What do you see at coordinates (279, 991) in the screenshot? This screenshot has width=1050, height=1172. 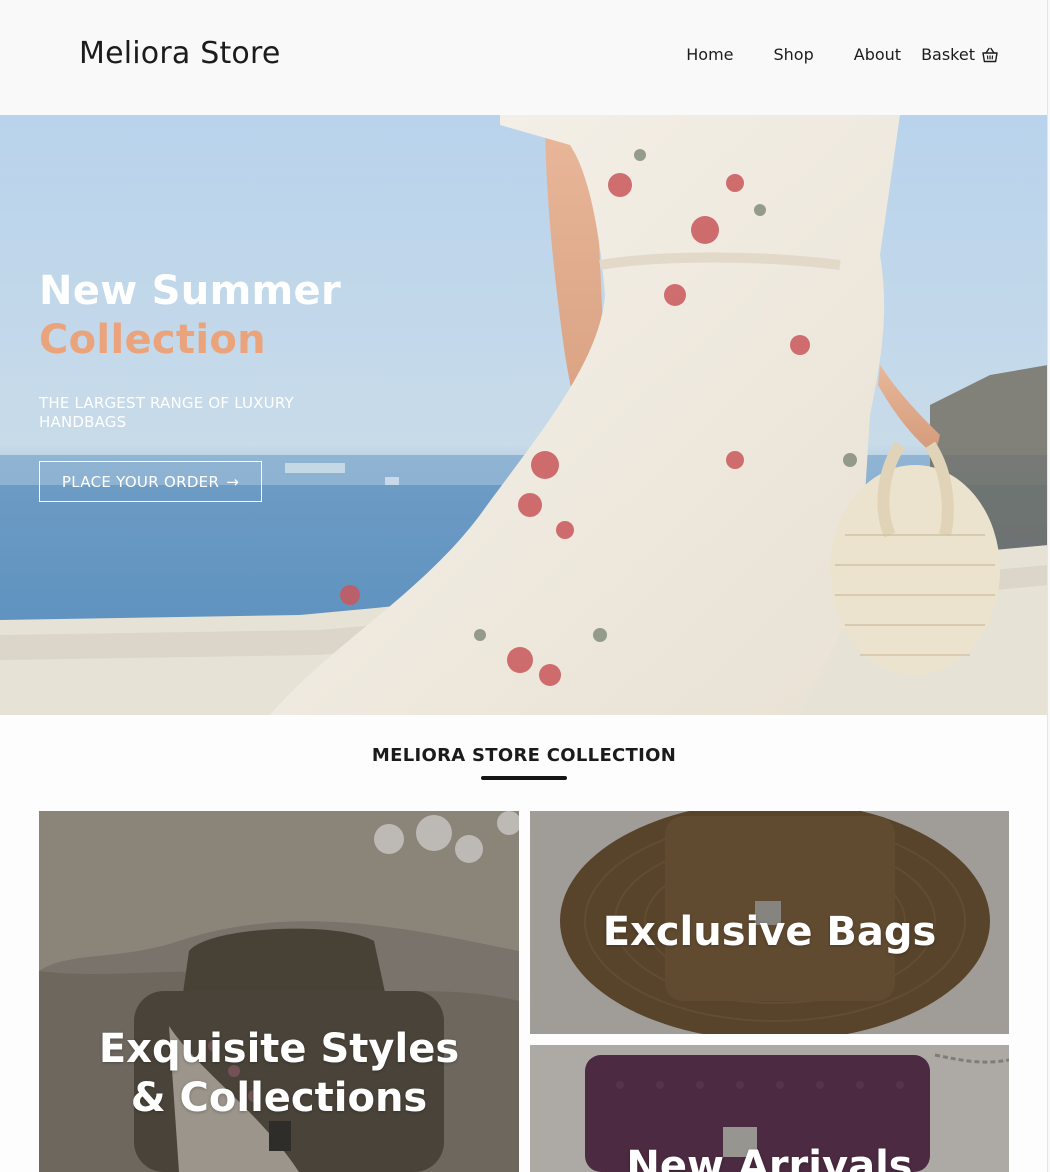 I see `collection-tile-styles: Exquisite Styles & Collections` at bounding box center [279, 991].